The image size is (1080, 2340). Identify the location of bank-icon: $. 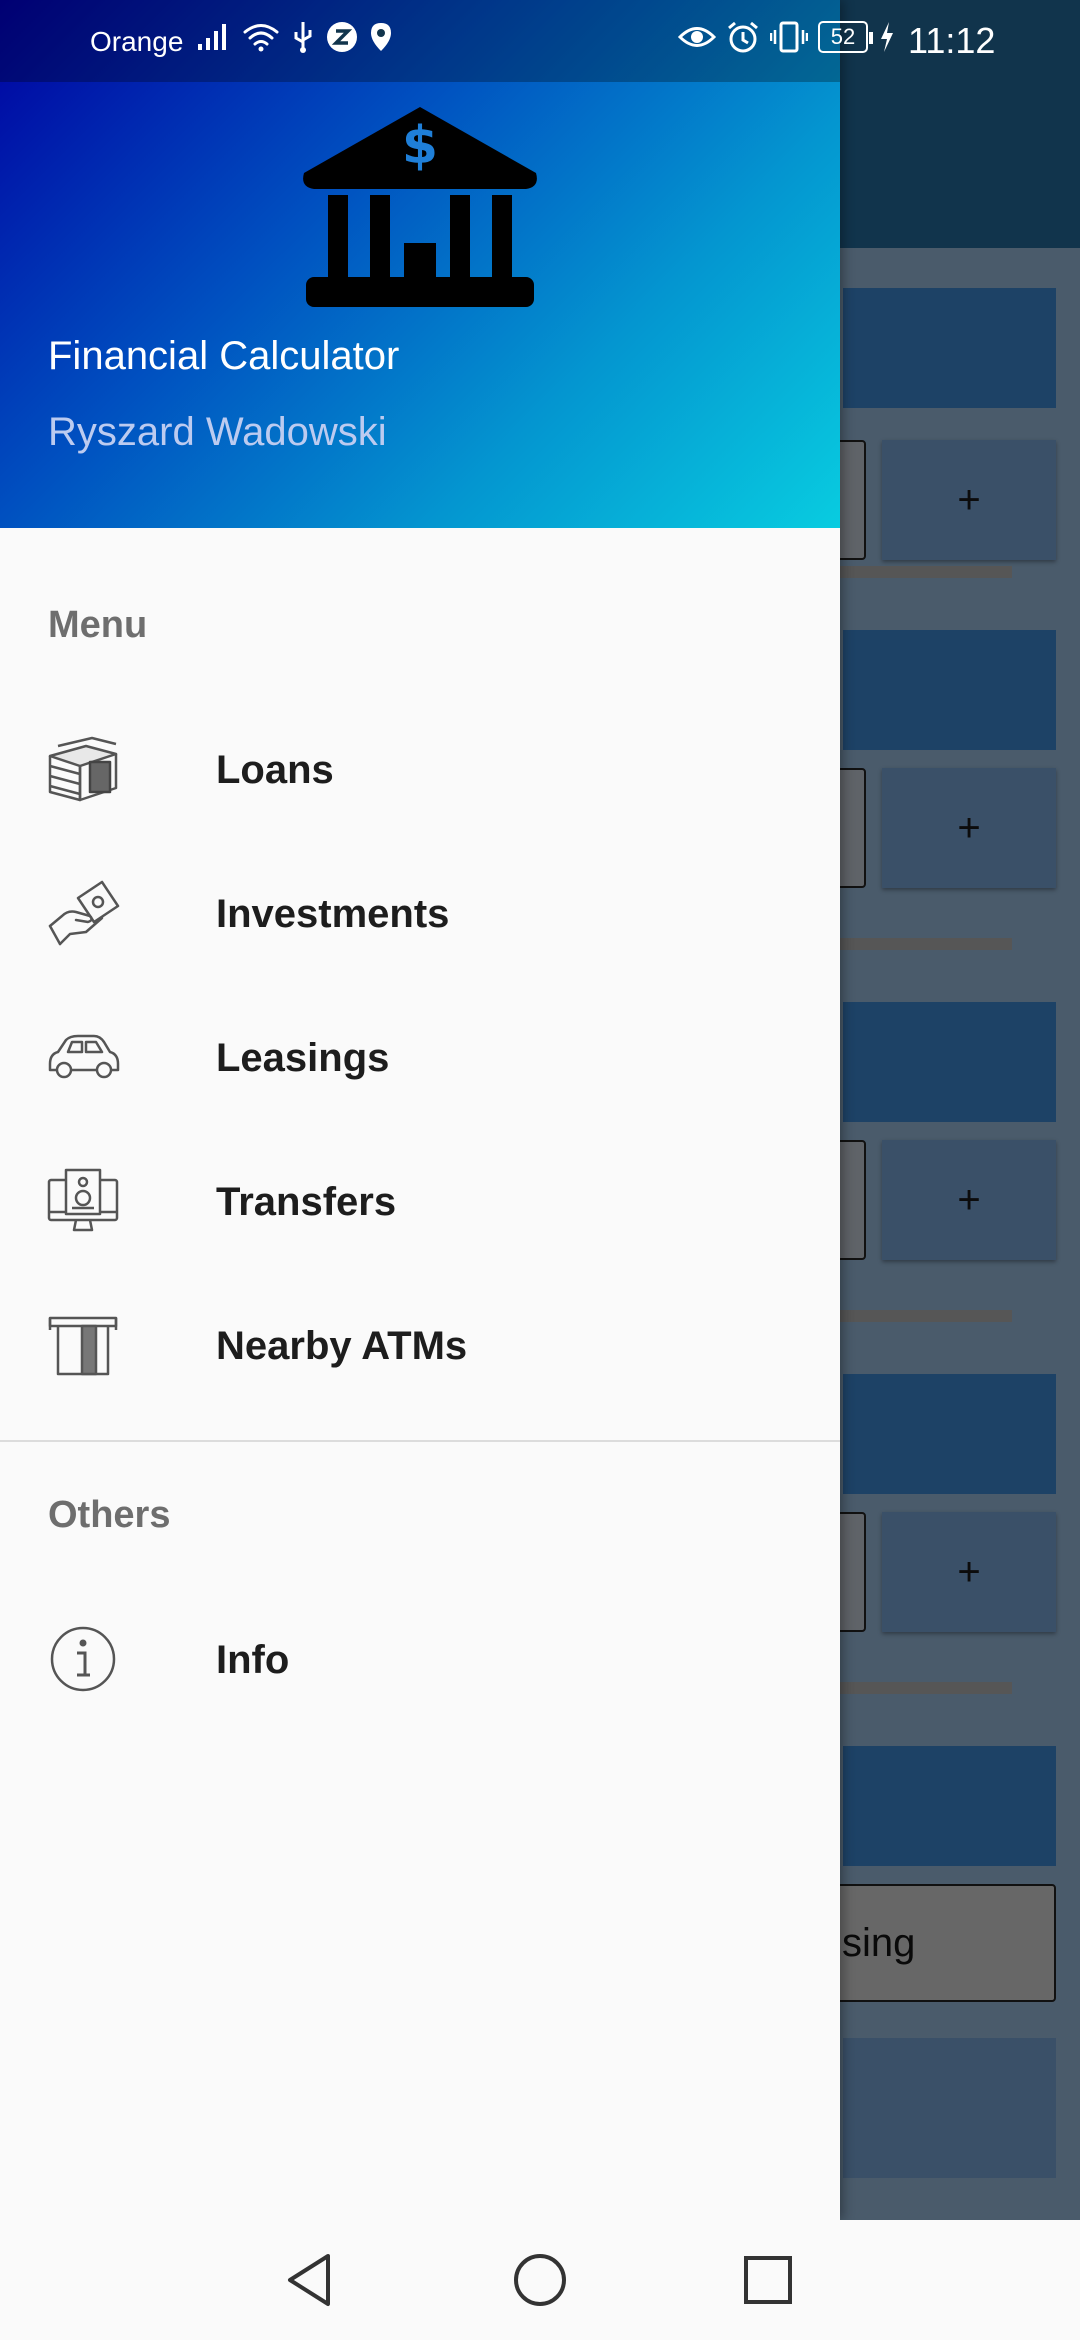
(420, 207).